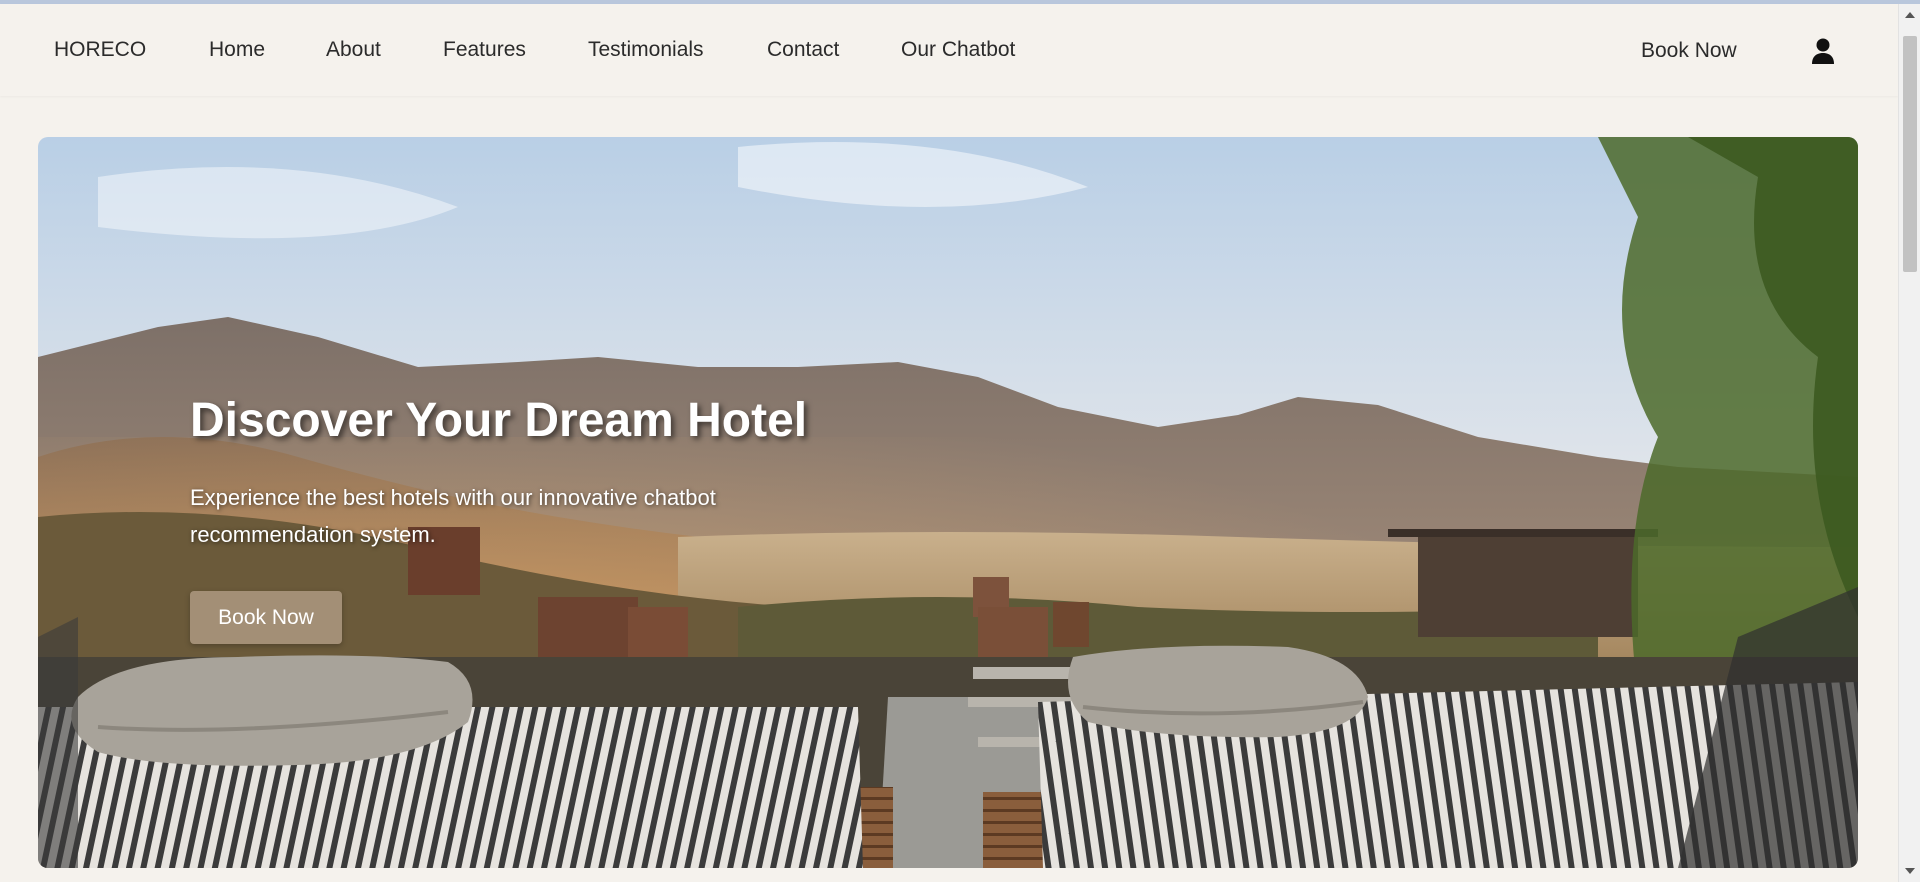  What do you see at coordinates (1909, 443) in the screenshot?
I see `page-scrollbar` at bounding box center [1909, 443].